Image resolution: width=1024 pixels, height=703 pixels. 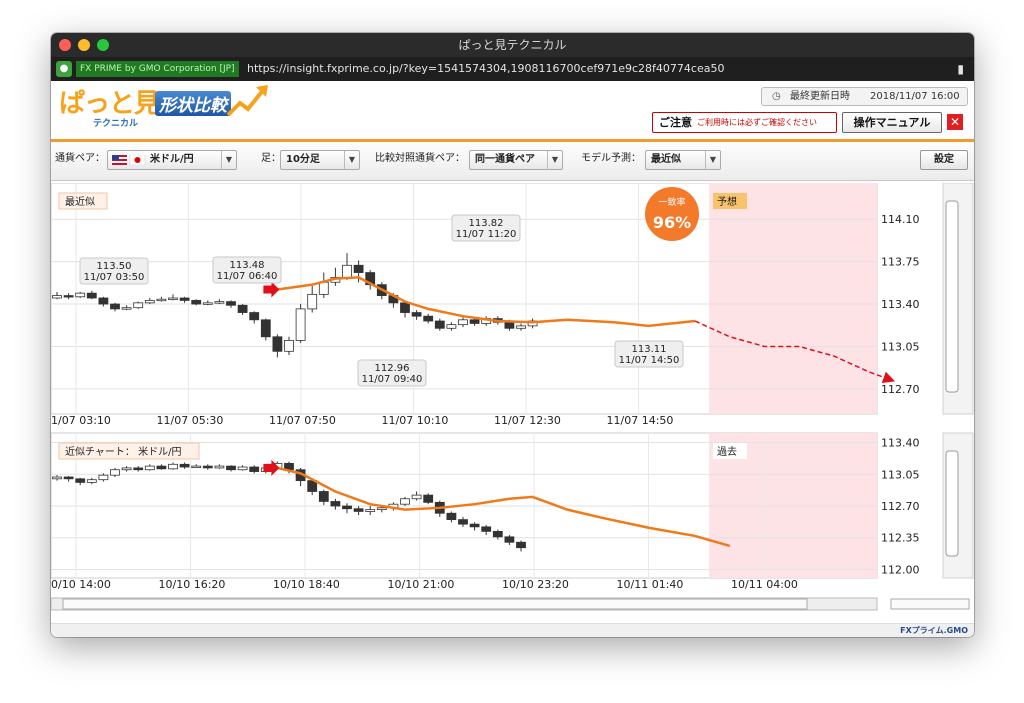 What do you see at coordinates (84, 45) in the screenshot?
I see `minimize-window-button` at bounding box center [84, 45].